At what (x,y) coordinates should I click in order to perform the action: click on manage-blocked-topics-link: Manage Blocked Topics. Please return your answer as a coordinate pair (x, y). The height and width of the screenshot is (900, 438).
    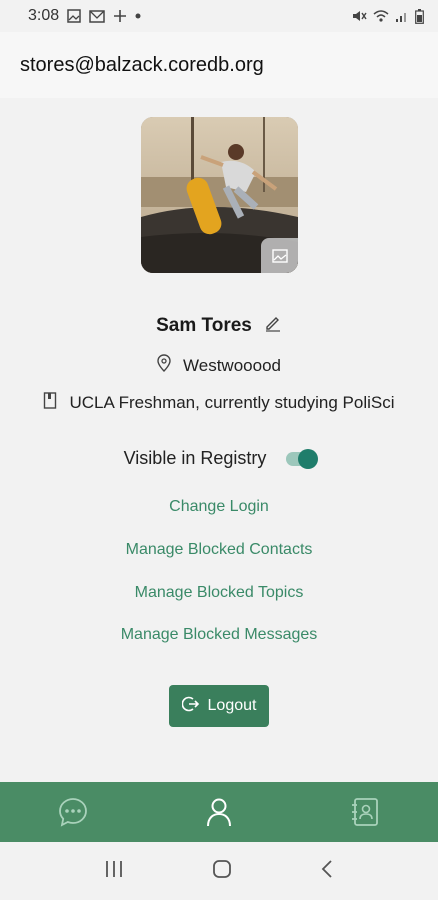
    Looking at the image, I should click on (219, 593).